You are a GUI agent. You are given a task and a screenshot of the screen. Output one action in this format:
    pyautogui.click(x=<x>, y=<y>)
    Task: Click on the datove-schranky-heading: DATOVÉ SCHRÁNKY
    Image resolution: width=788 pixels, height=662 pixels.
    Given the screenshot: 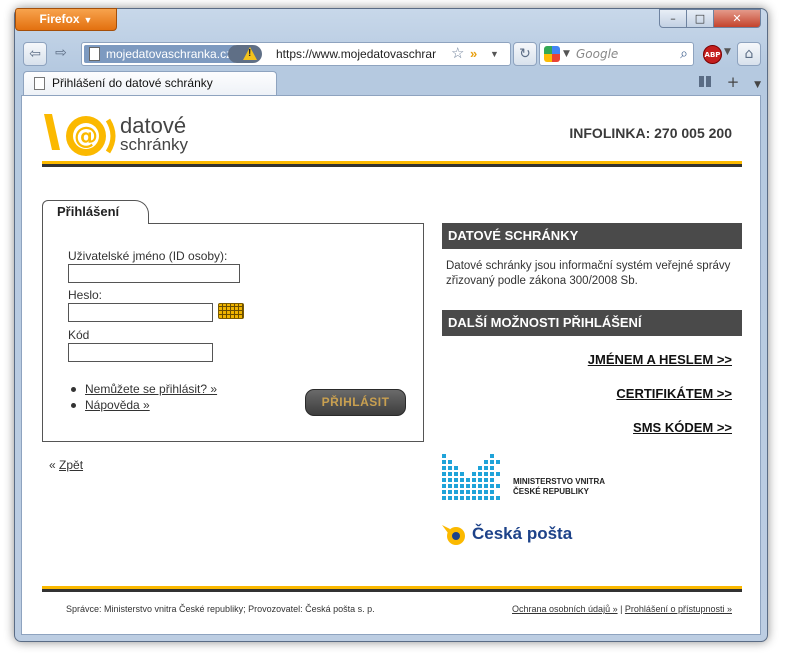 What is the action you would take?
    pyautogui.click(x=592, y=236)
    